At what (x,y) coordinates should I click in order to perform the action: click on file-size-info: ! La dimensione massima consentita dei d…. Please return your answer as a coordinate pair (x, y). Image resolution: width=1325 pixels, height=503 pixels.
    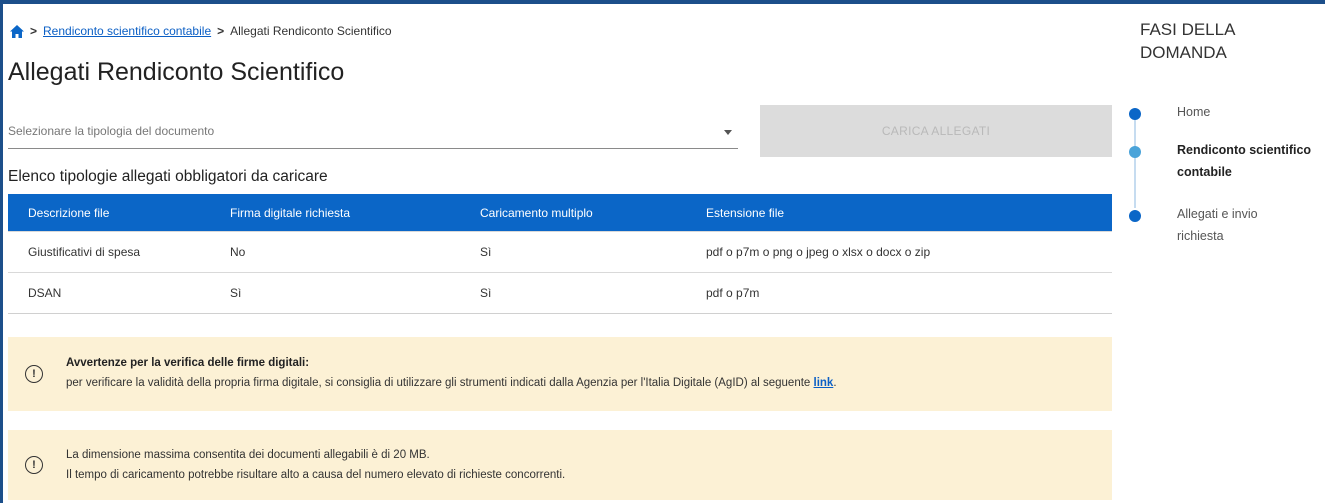
    Looking at the image, I should click on (560, 465).